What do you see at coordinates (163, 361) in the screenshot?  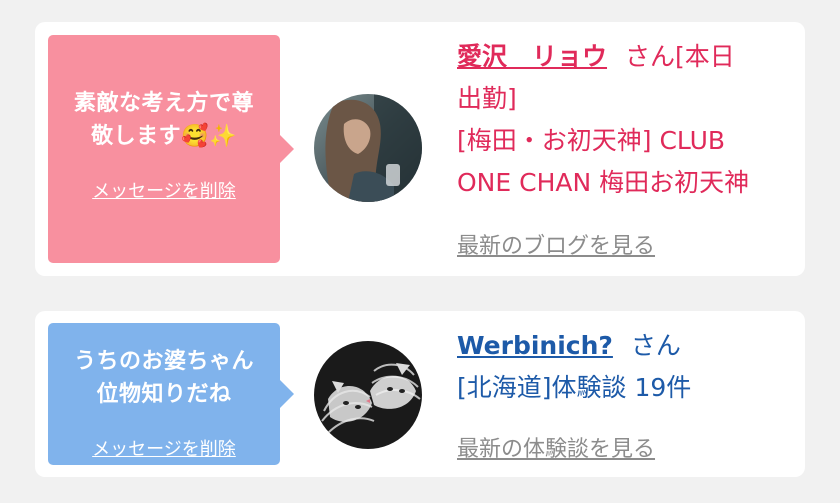 I see `message-line: うちのお婆ちゃん` at bounding box center [163, 361].